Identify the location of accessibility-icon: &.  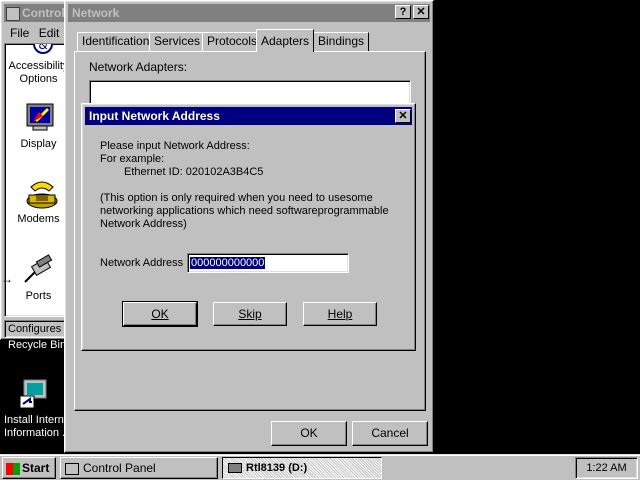
(43, 48).